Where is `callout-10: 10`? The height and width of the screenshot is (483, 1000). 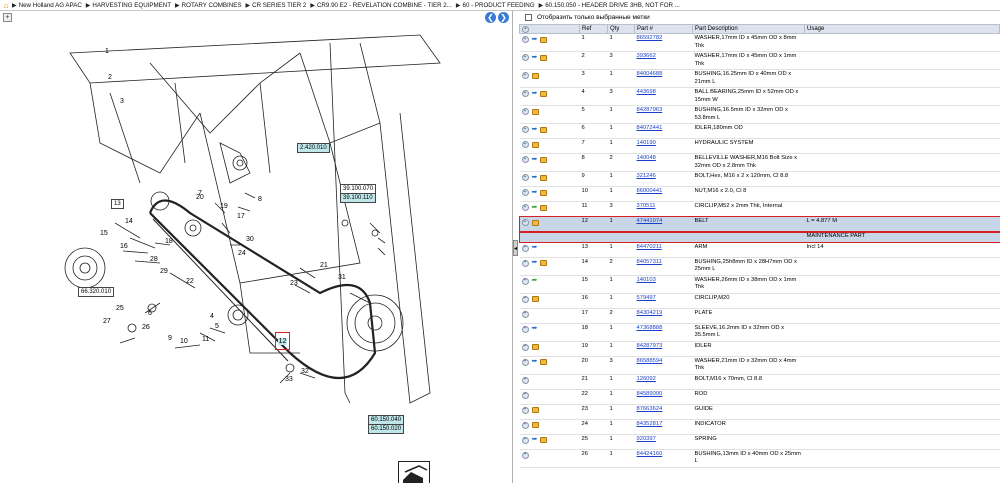
callout-10: 10 is located at coordinates (184, 341).